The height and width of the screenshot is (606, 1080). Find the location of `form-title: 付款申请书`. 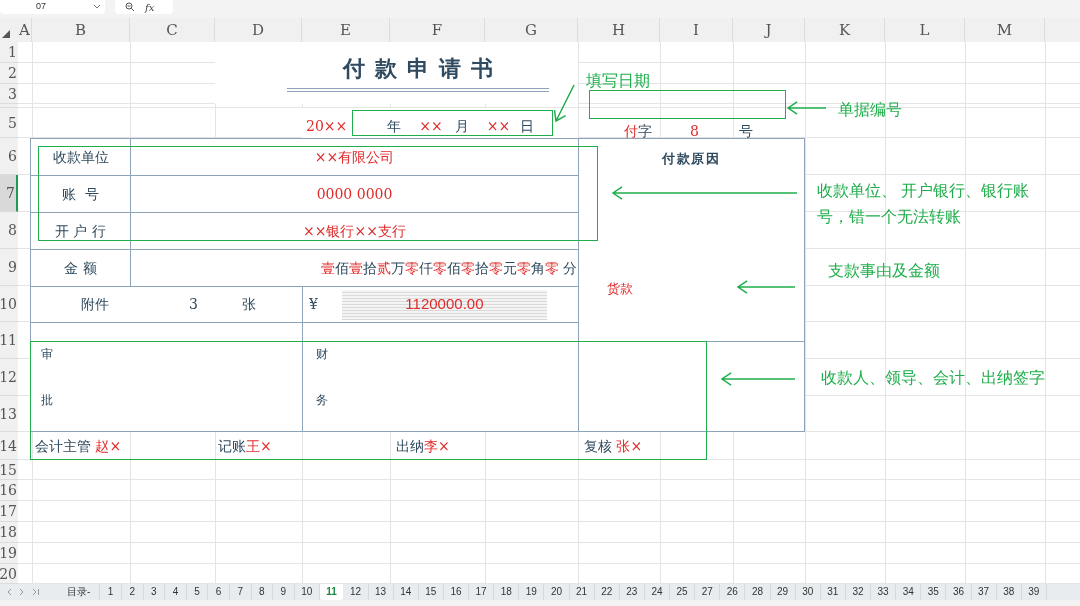

form-title: 付款申请书 is located at coordinates (422, 68).